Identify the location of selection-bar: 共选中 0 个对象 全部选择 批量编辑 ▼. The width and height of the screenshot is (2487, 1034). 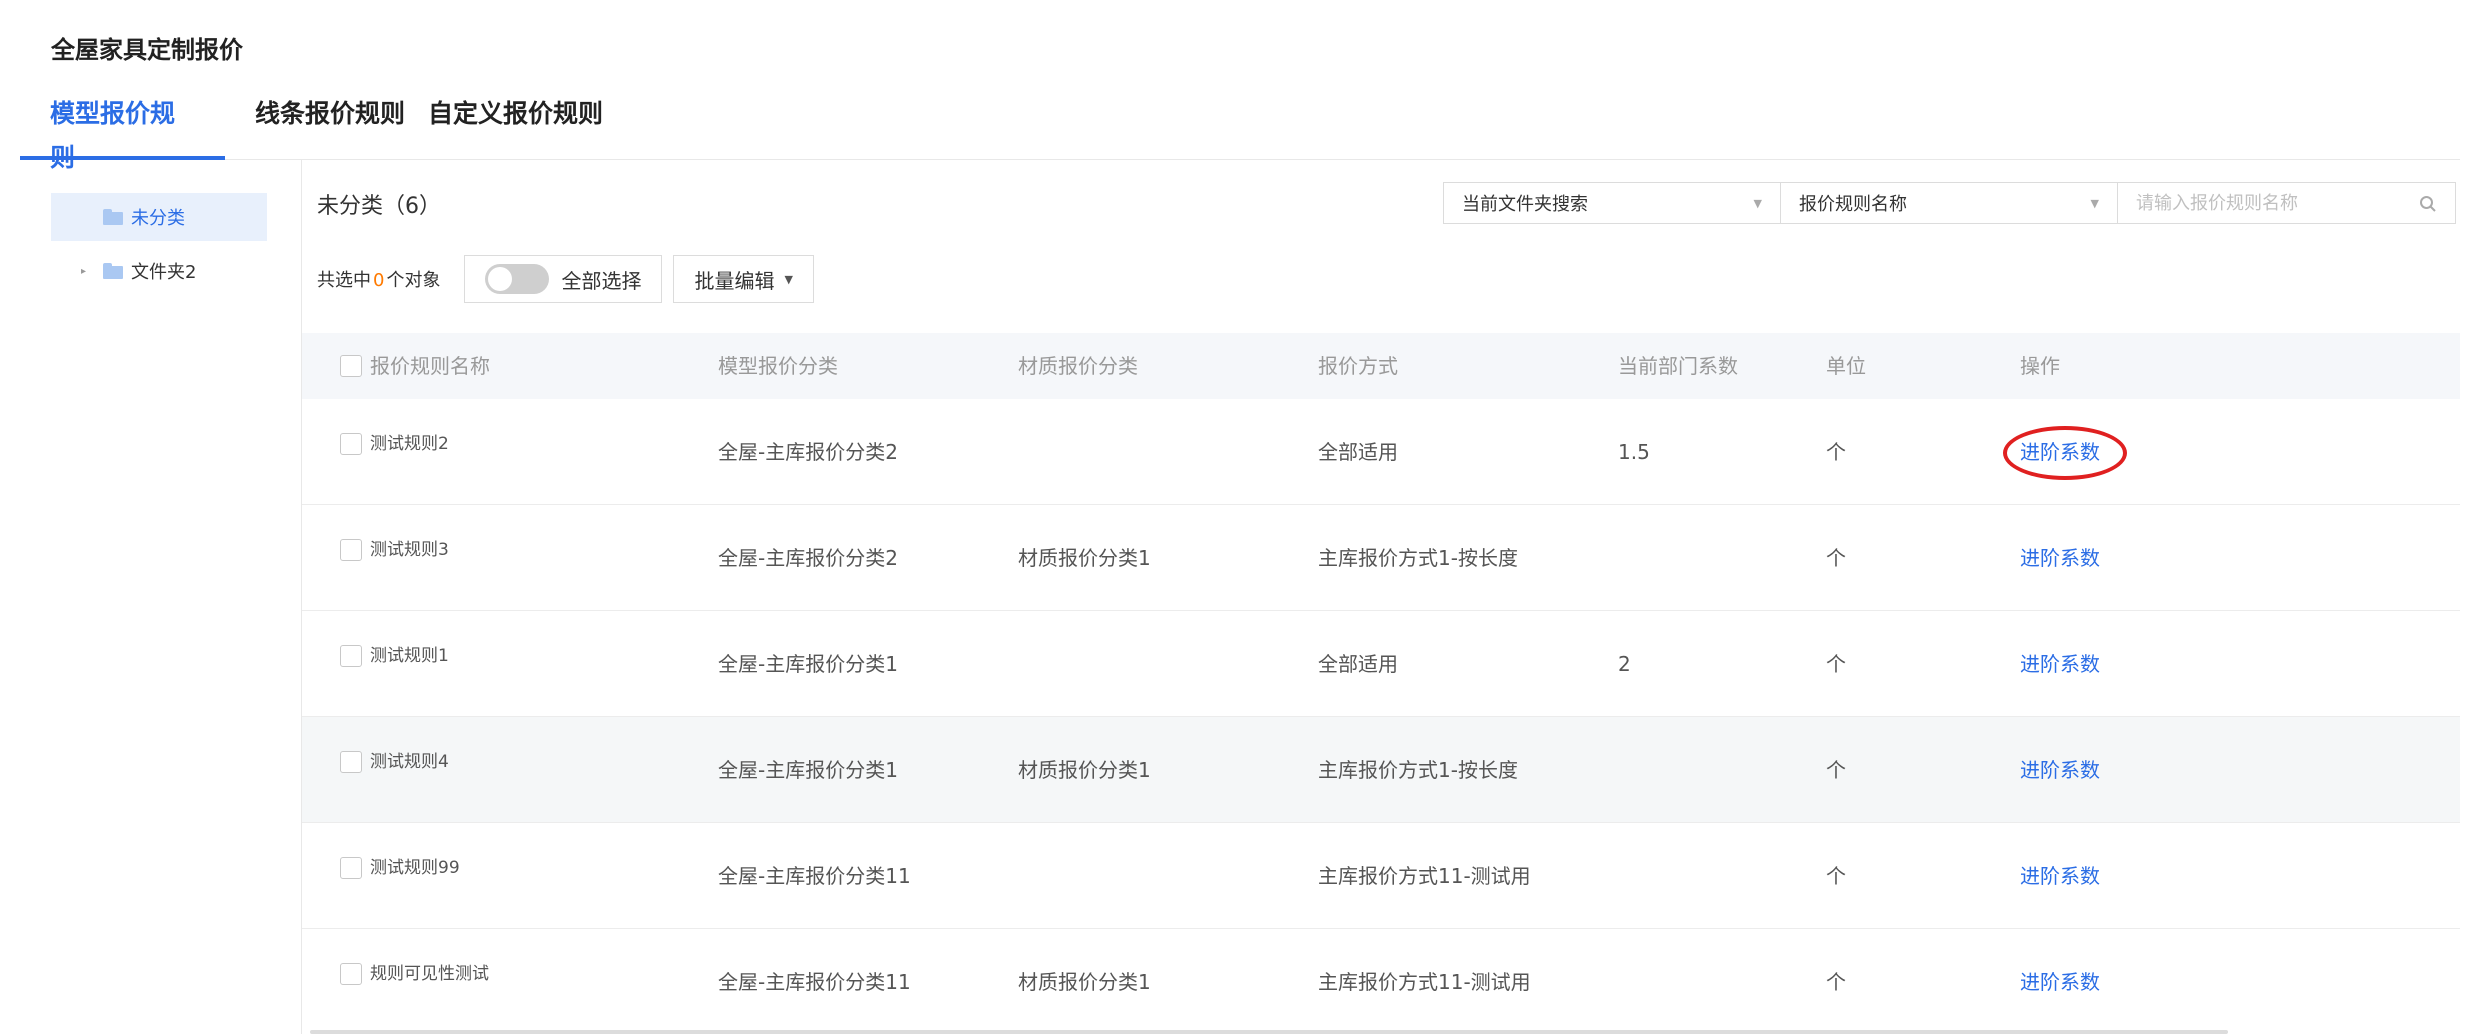
(565, 279).